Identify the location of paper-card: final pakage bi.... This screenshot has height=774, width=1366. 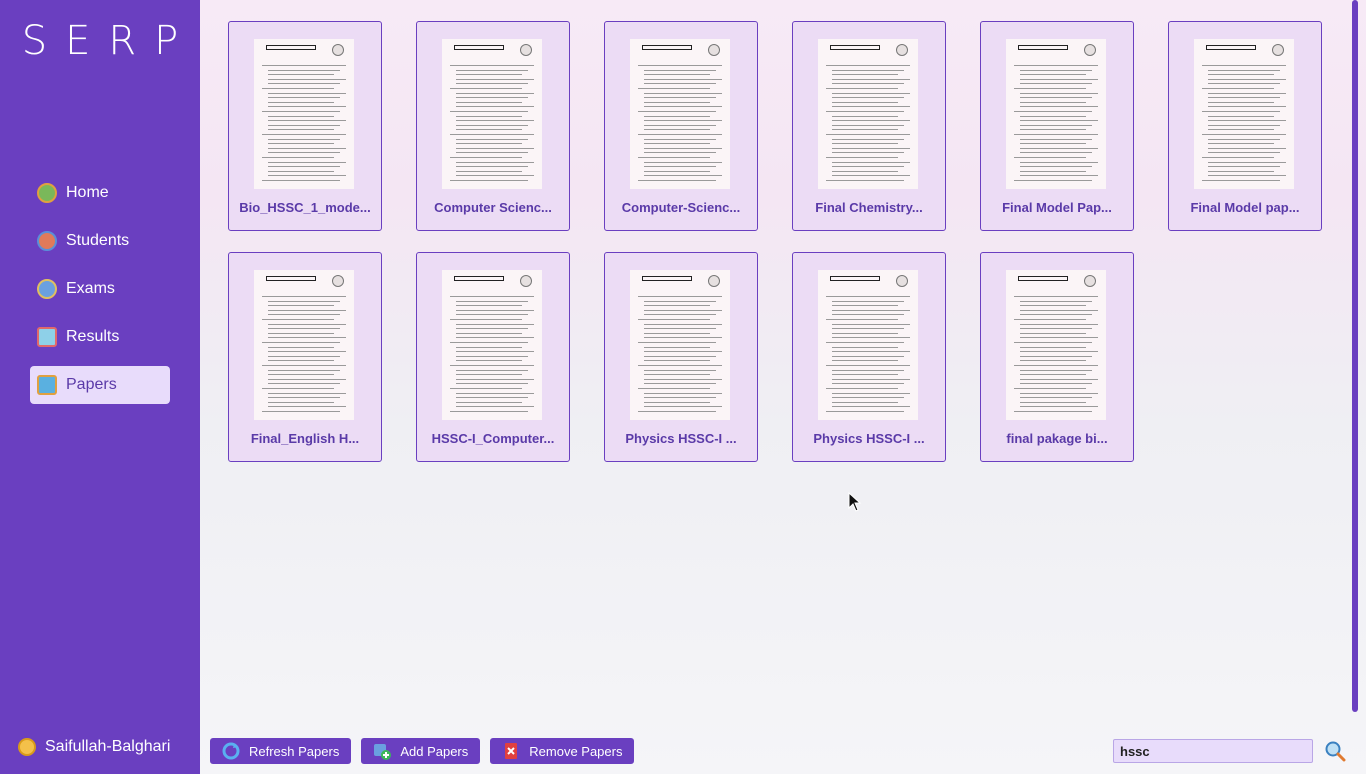
(1057, 357).